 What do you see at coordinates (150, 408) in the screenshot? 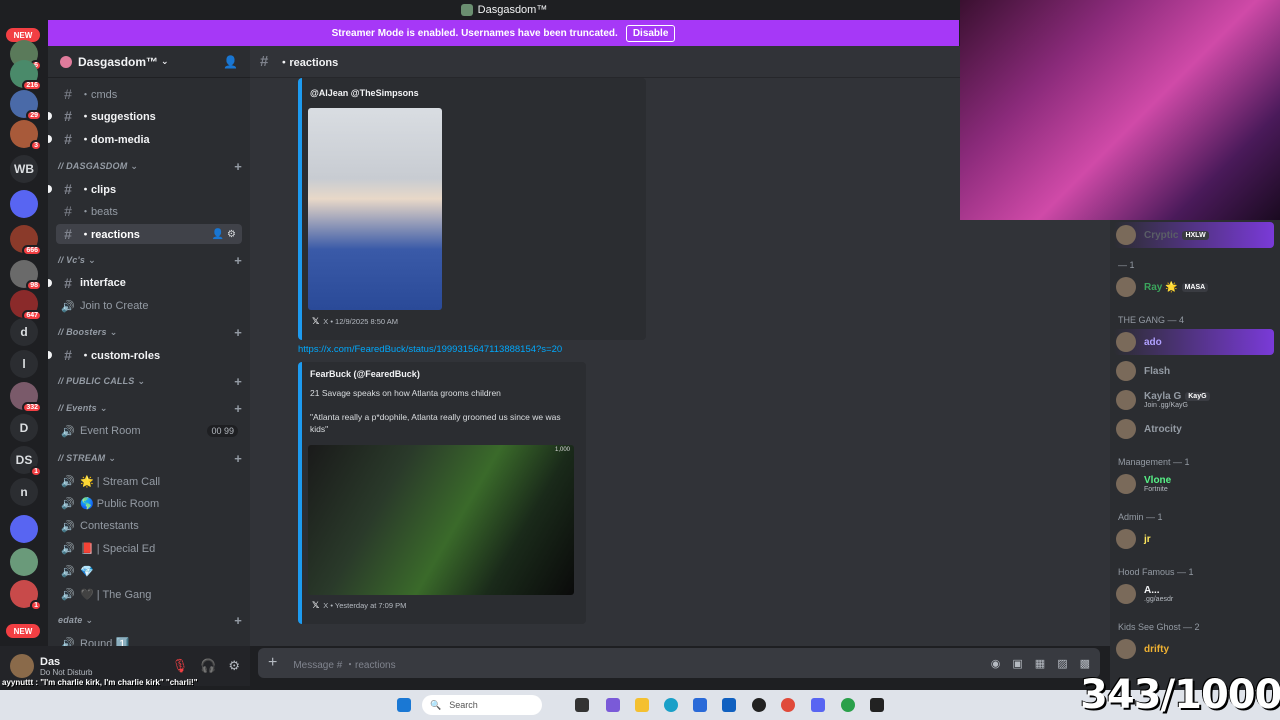
I see `channel-category: // Events ⌄ +` at bounding box center [150, 408].